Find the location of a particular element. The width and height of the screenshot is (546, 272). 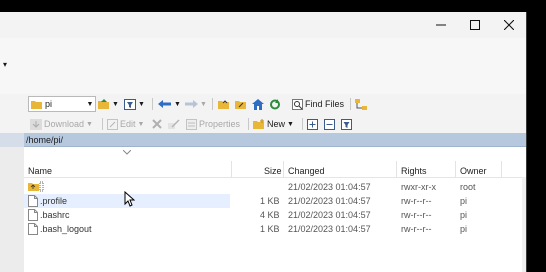

delete-button is located at coordinates (157, 124).